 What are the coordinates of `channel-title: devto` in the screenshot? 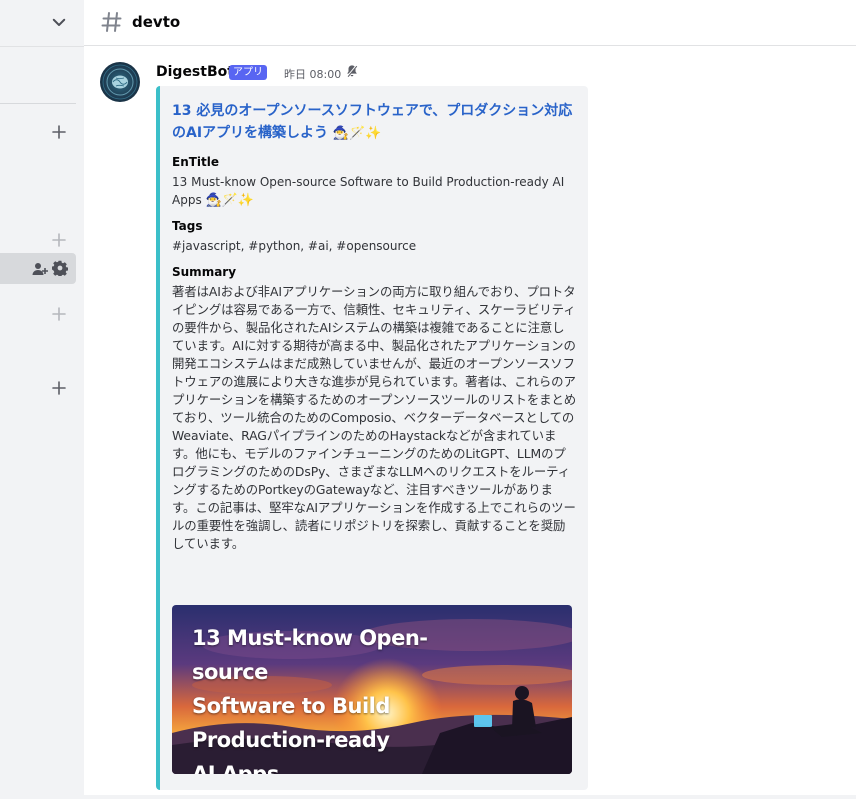 It's located at (156, 22).